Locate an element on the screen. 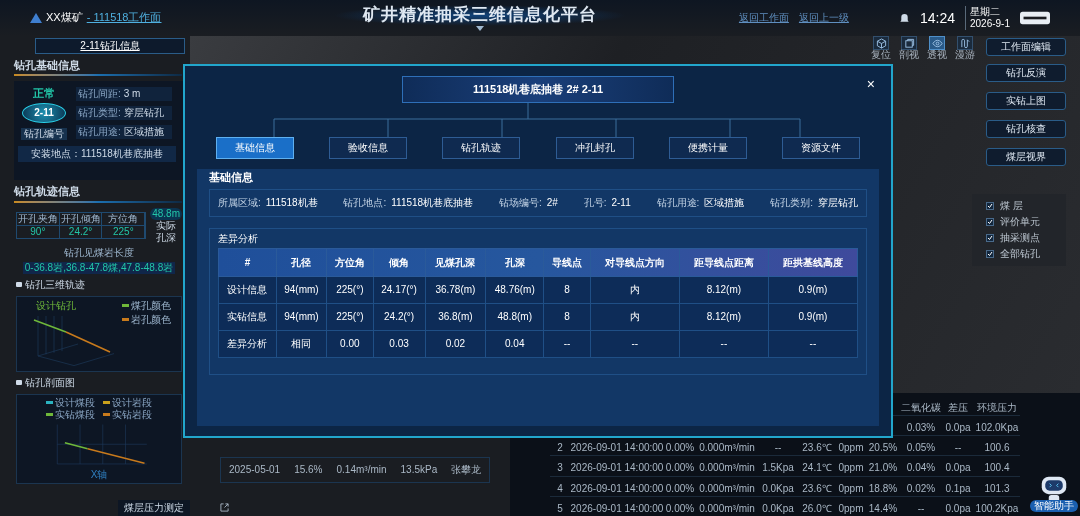 The image size is (1080, 516). layers-icon is located at coordinates (909, 43).